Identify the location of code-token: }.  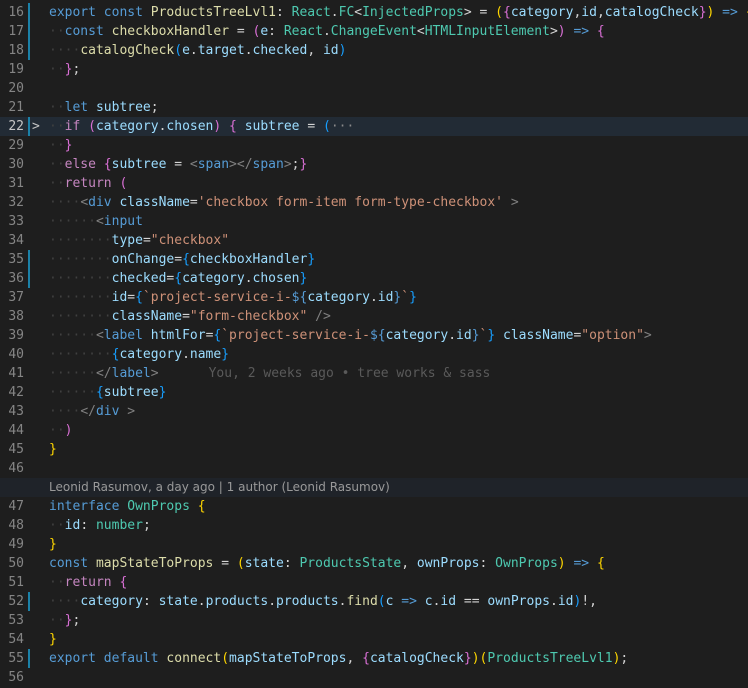
(225, 354).